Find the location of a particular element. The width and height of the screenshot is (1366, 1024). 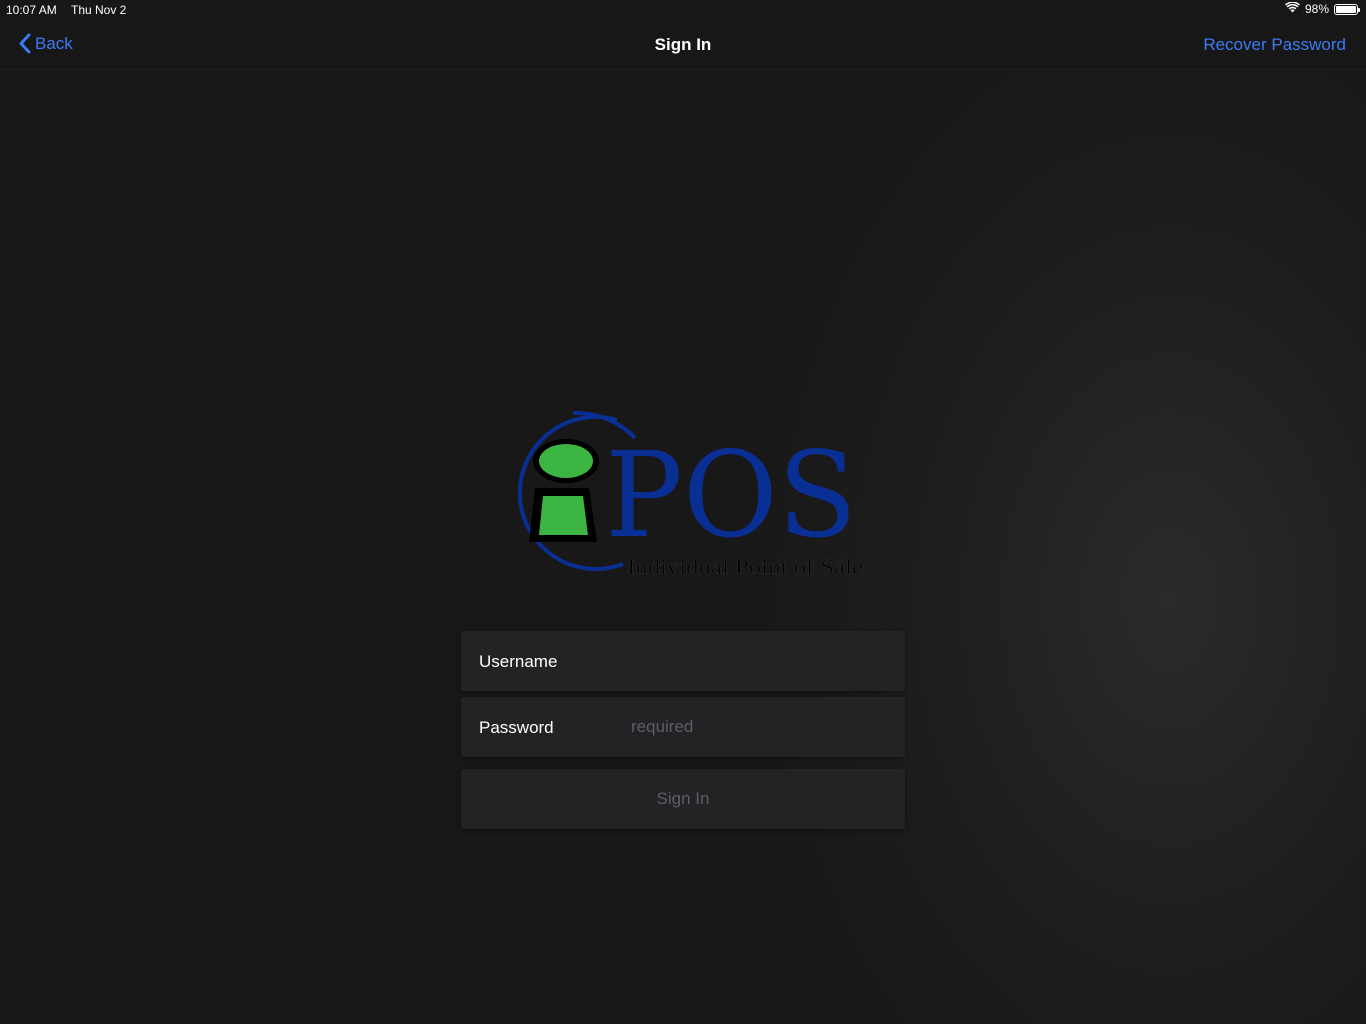

logo-tagline: Individual Point of Sale is located at coordinates (745, 566).